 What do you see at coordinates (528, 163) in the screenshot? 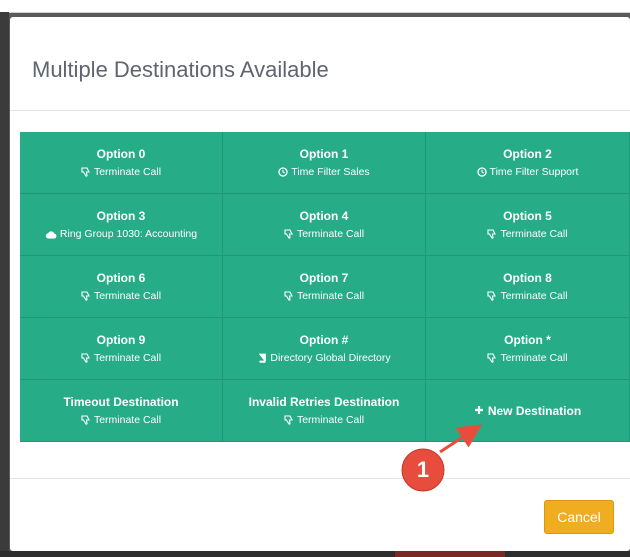
I see `destination-option: Option 2 Time Filter Support` at bounding box center [528, 163].